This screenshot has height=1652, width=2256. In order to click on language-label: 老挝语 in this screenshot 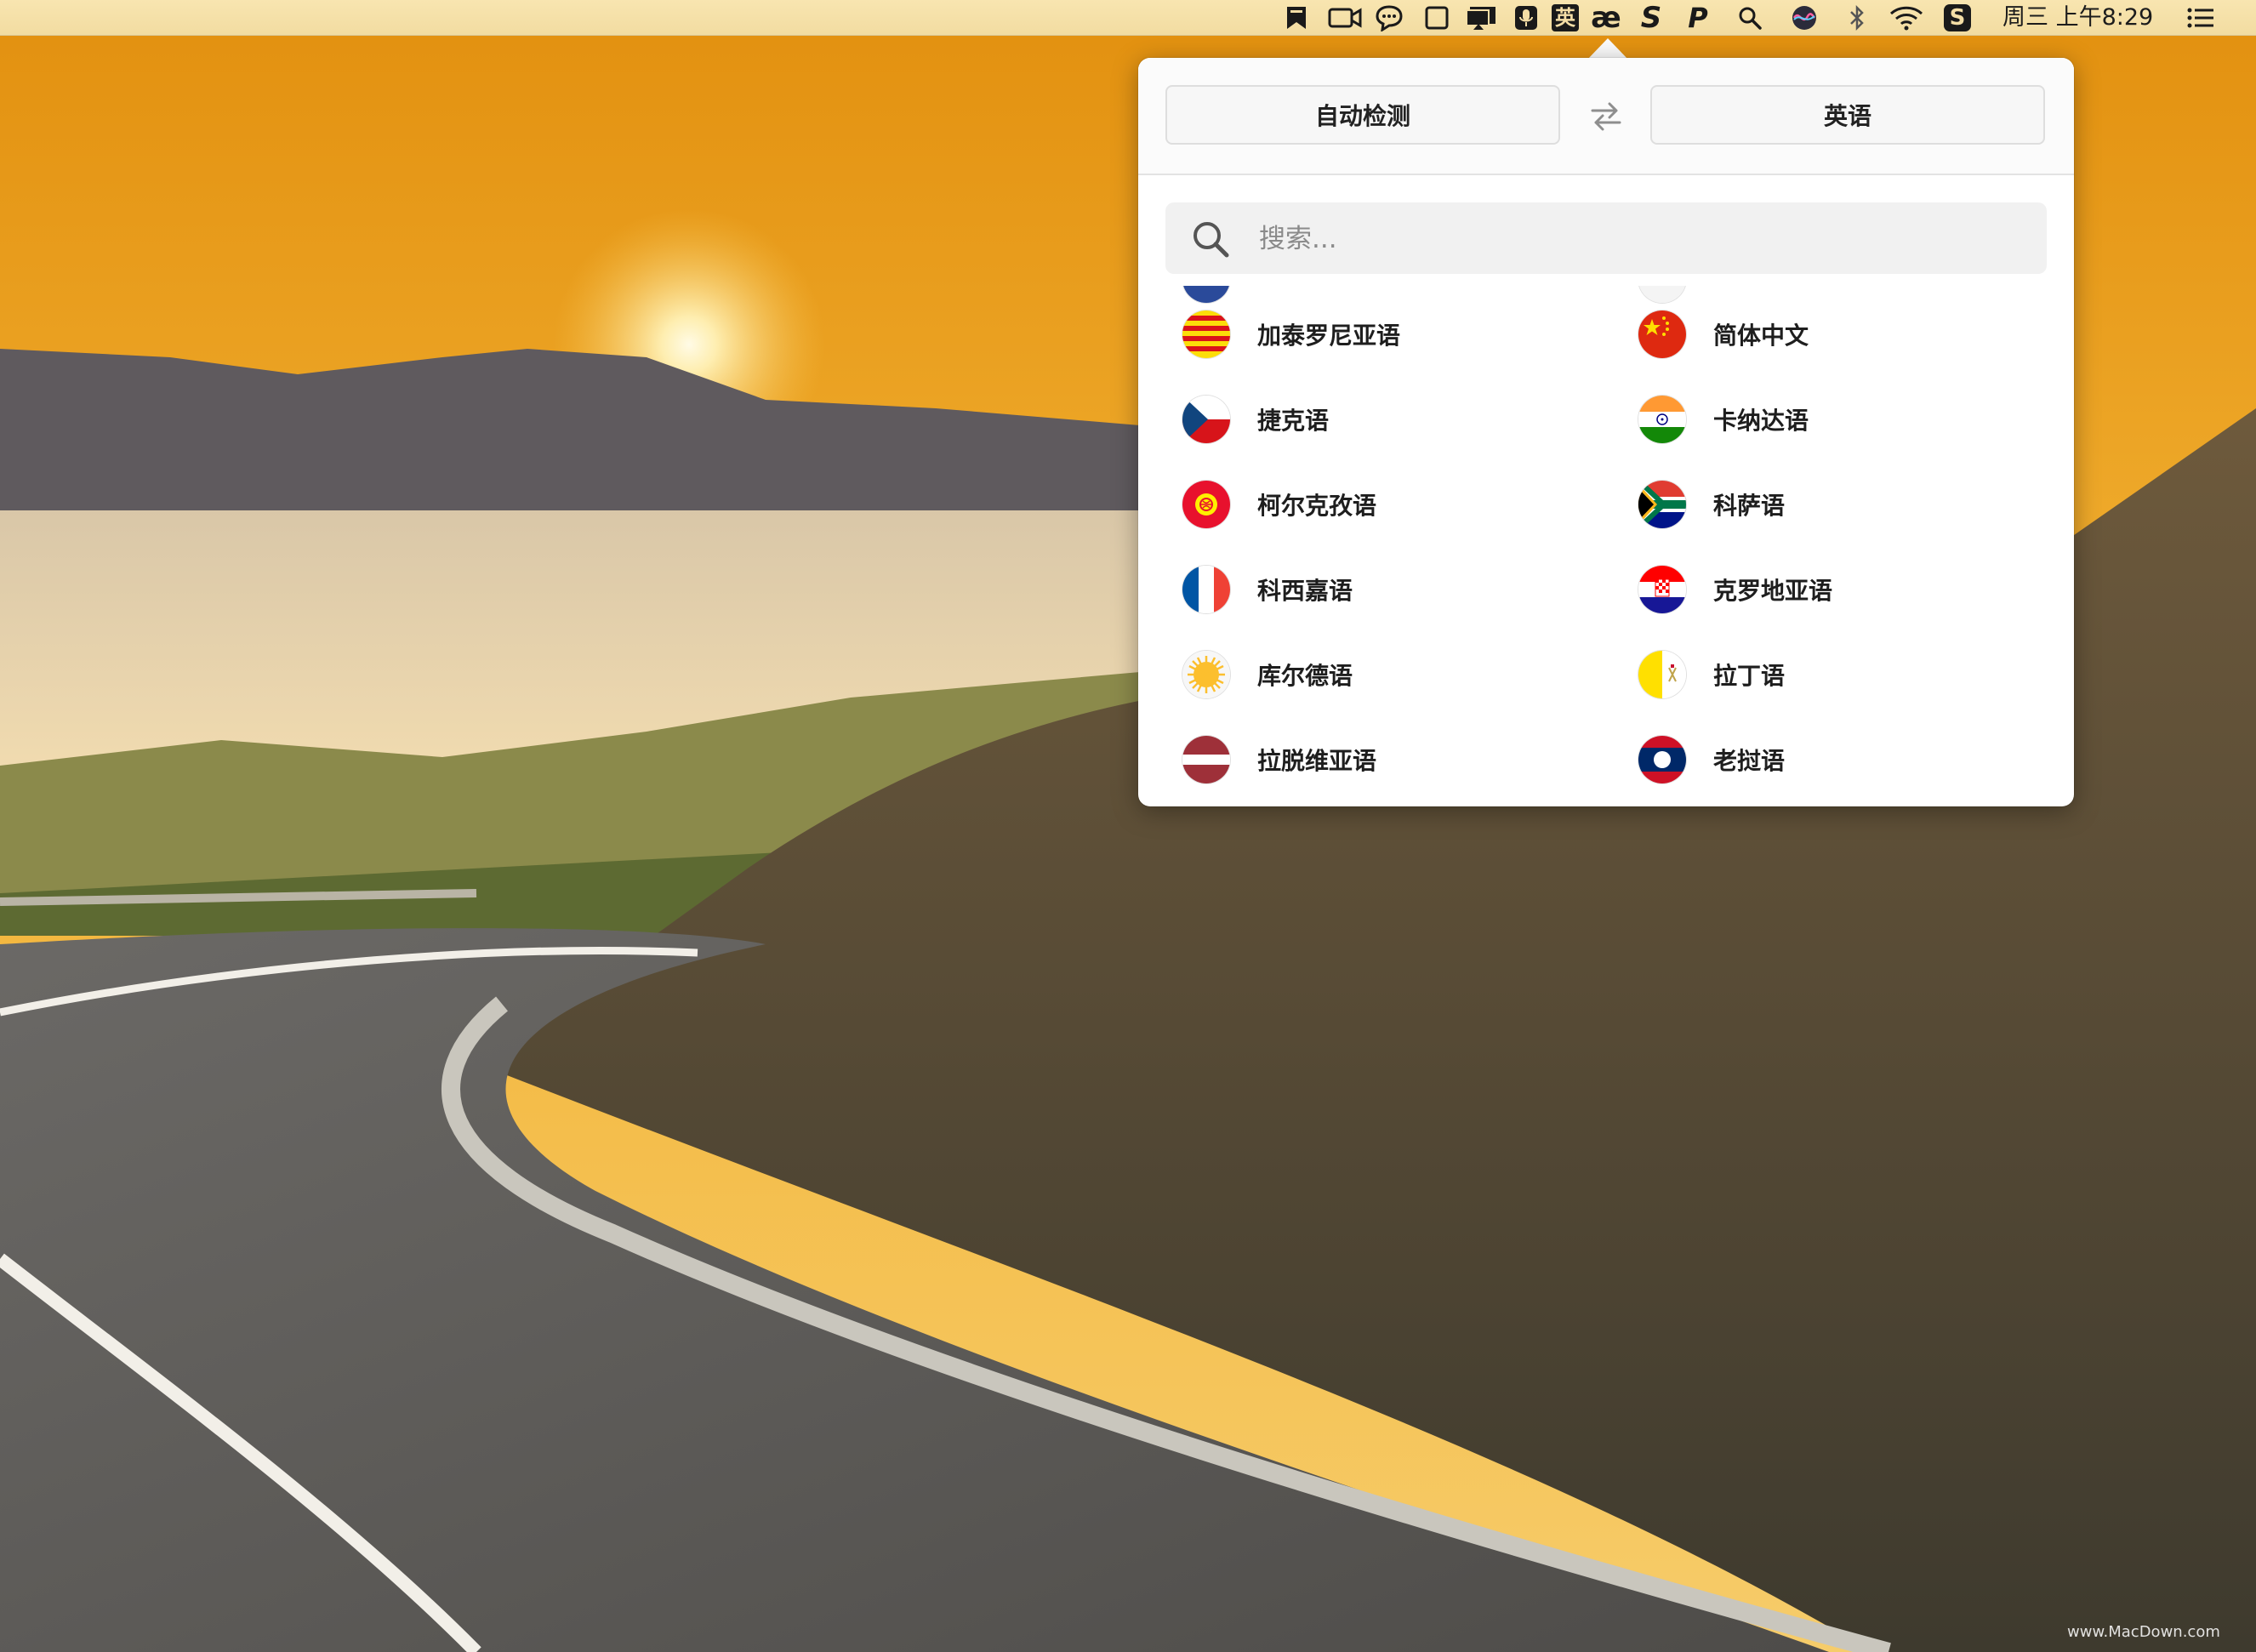, I will do `click(1749, 761)`.